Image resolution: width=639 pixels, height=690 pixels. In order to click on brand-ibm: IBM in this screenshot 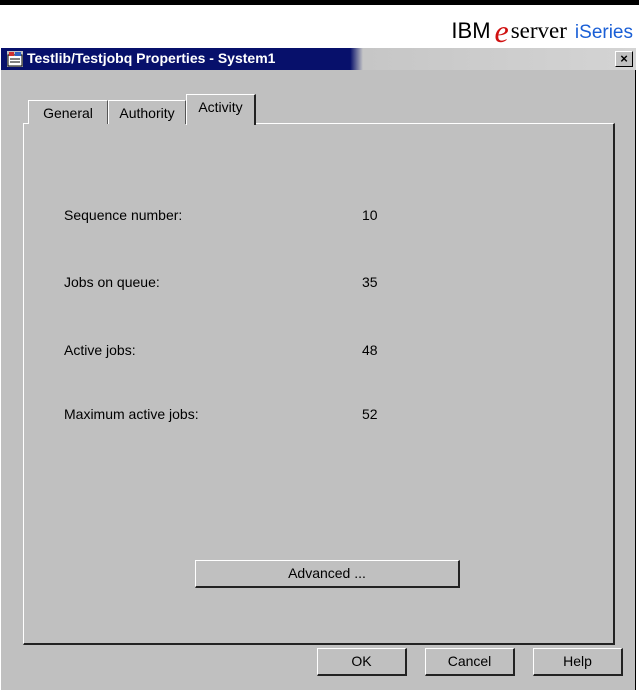, I will do `click(471, 30)`.